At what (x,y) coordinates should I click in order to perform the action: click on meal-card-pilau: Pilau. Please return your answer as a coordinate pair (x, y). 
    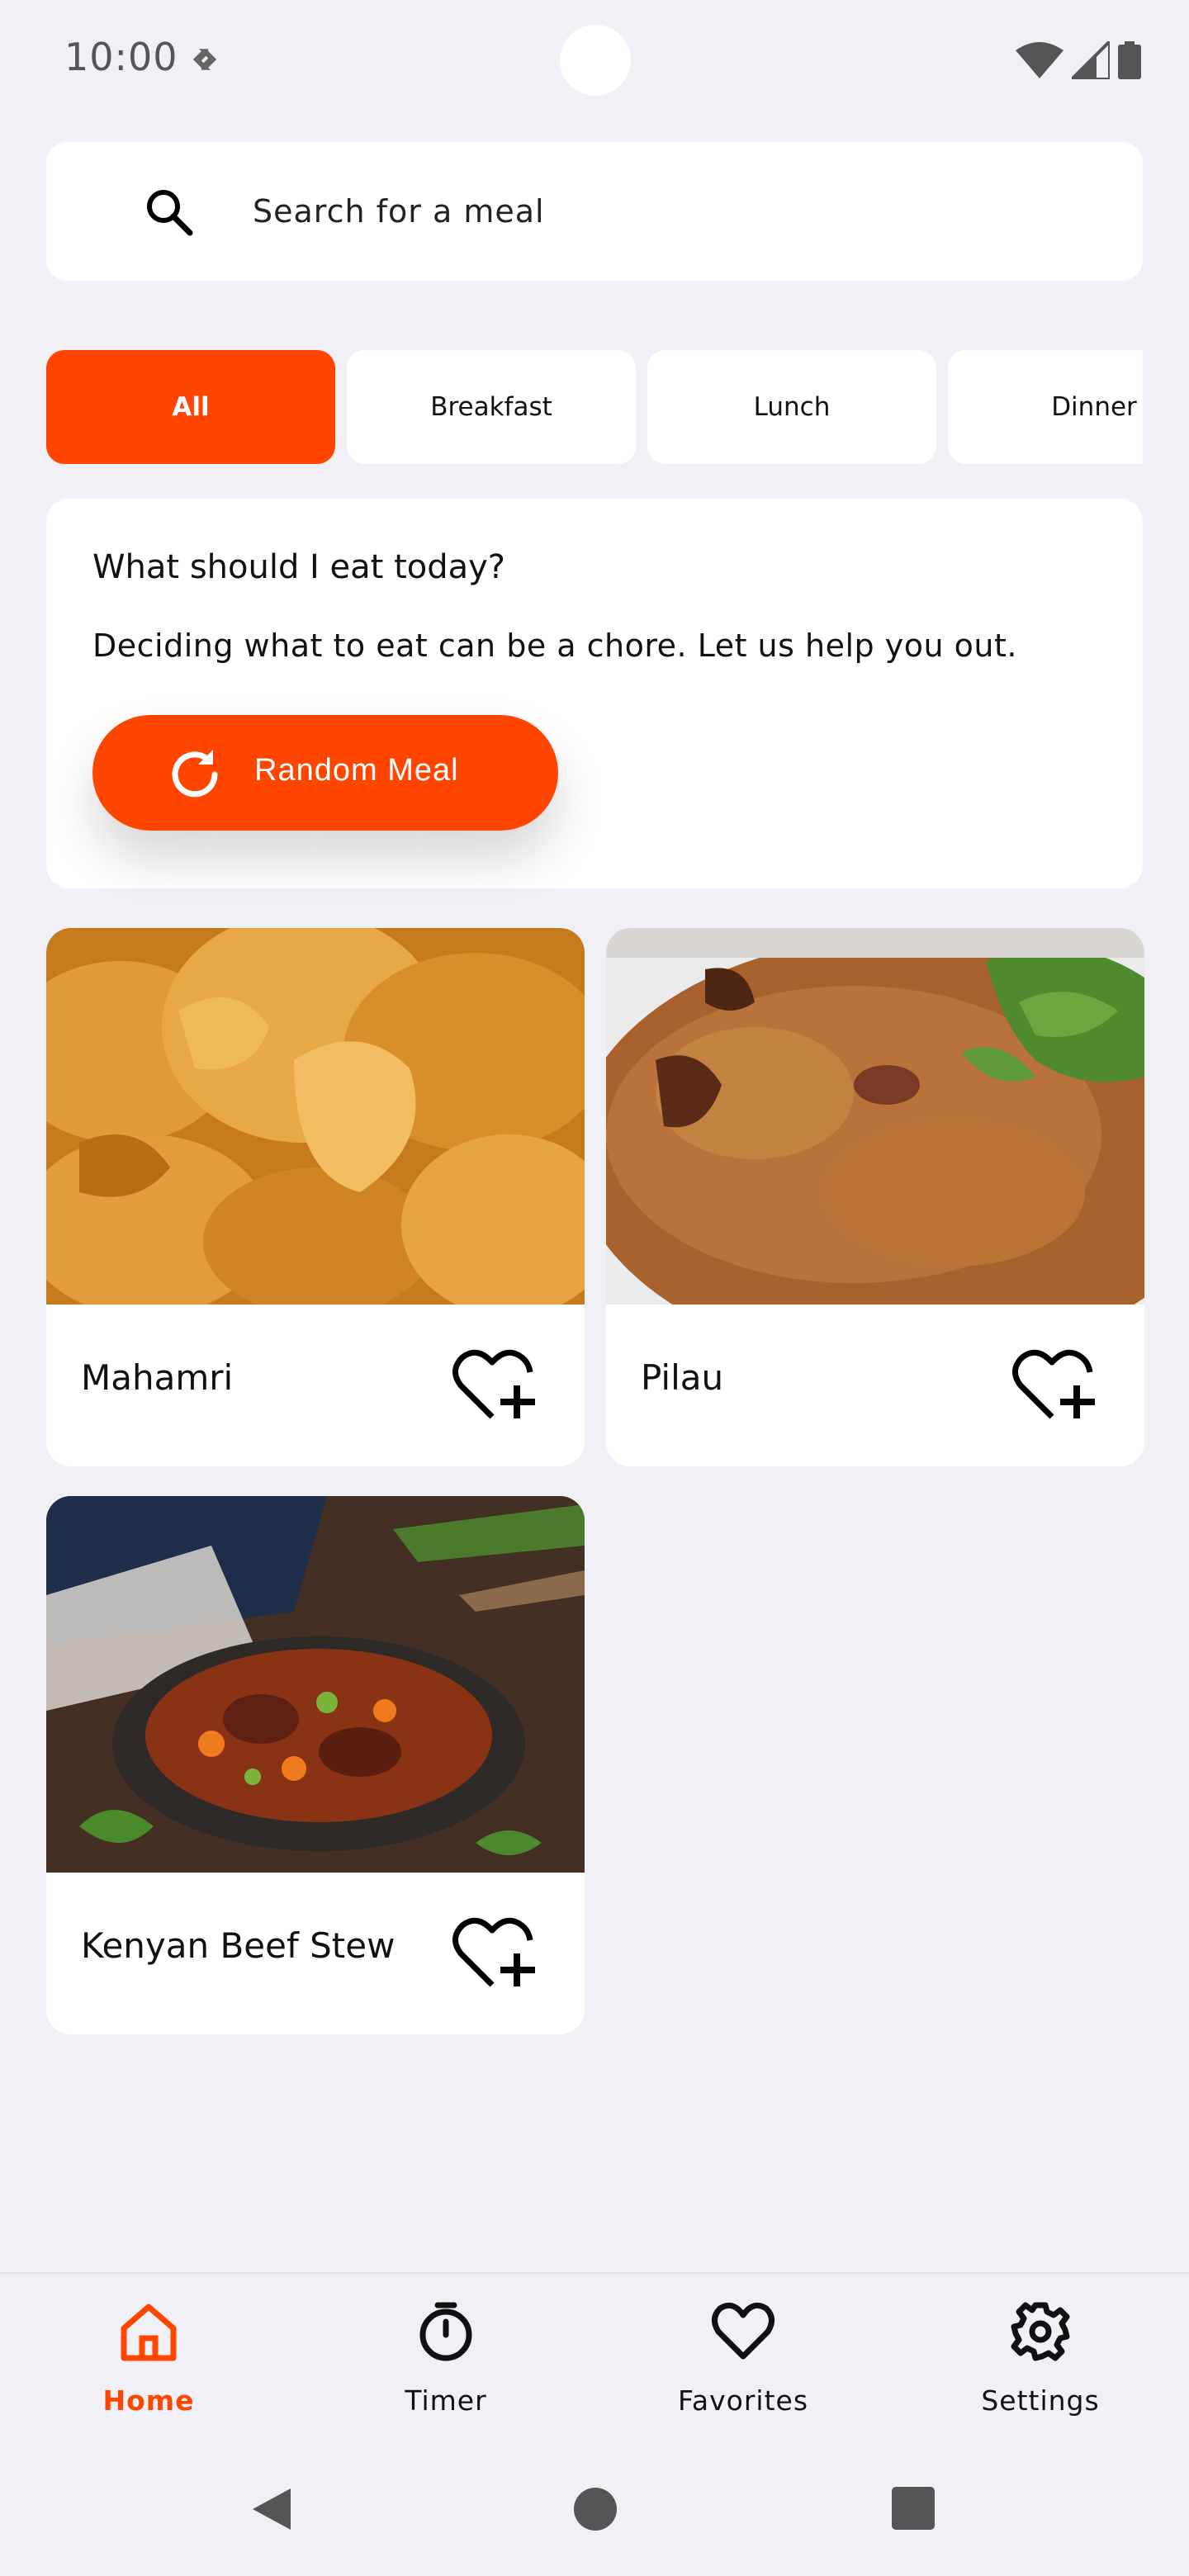
    Looking at the image, I should click on (875, 1197).